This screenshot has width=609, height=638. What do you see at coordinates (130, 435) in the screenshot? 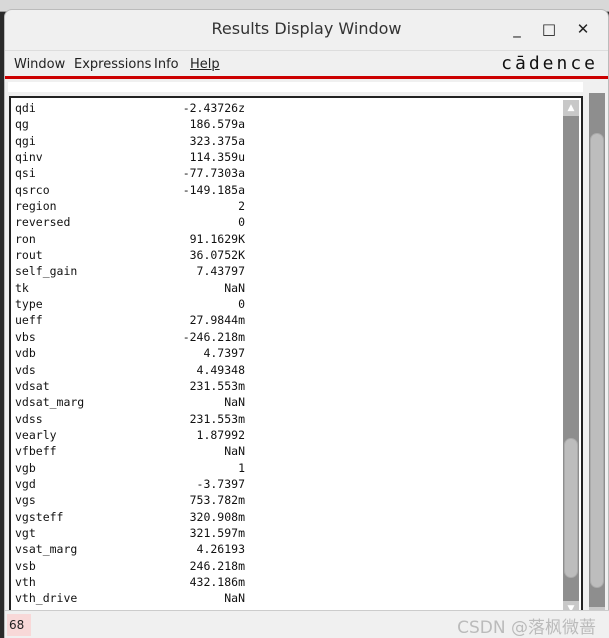
I see `list-item: vearly 1.87992` at bounding box center [130, 435].